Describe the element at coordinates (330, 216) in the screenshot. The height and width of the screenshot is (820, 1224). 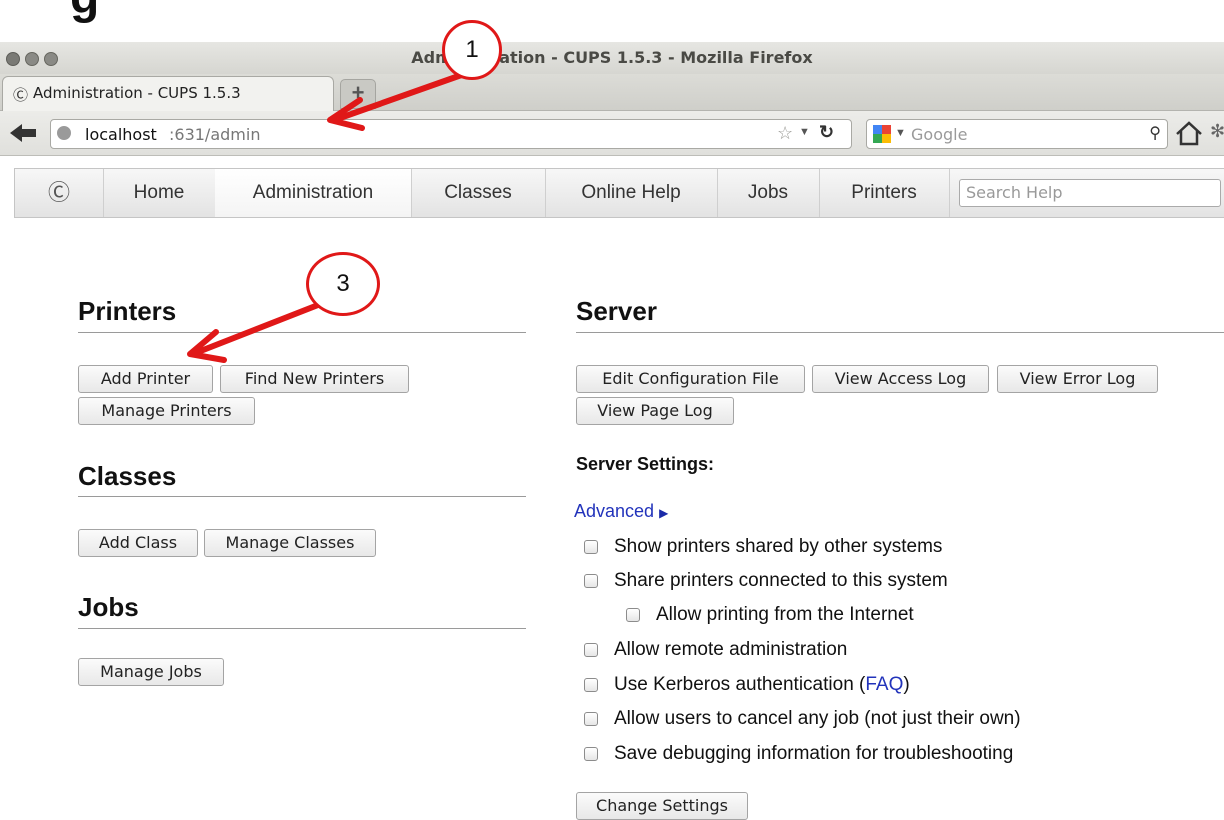
I see `annotation-overlay` at that location.